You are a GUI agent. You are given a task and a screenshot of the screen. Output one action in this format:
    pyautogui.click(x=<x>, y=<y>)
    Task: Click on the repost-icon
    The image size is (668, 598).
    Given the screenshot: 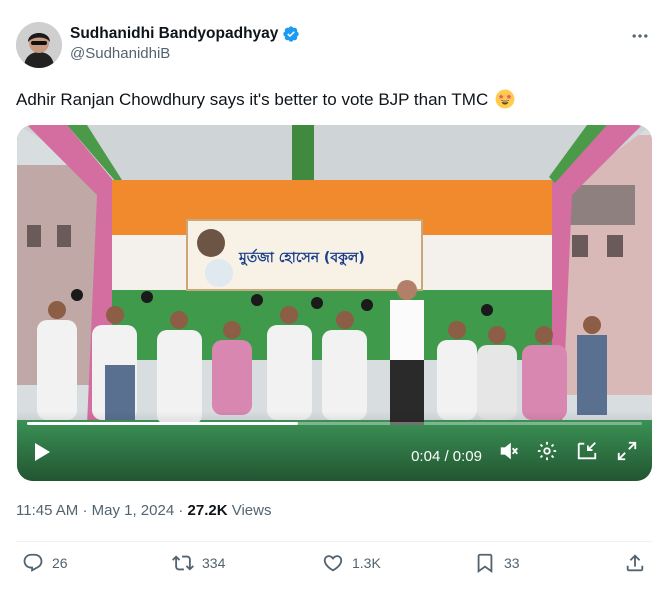 What is the action you would take?
    pyautogui.click(x=183, y=563)
    